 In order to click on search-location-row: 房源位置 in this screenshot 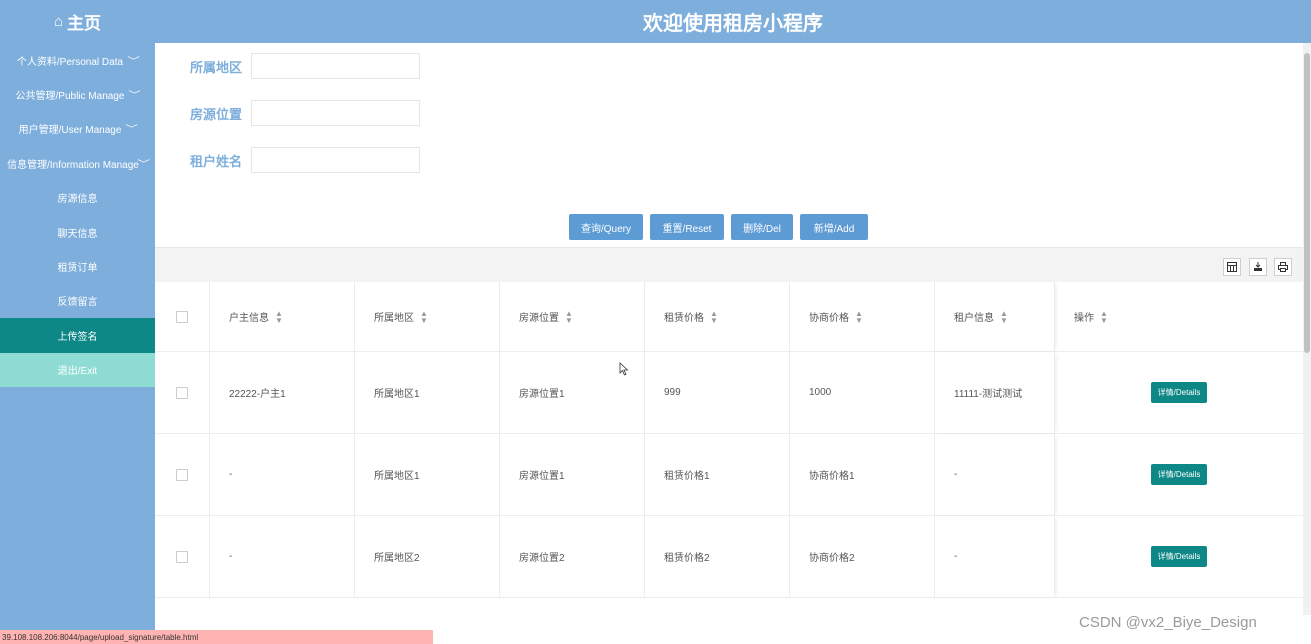, I will do `click(305, 113)`.